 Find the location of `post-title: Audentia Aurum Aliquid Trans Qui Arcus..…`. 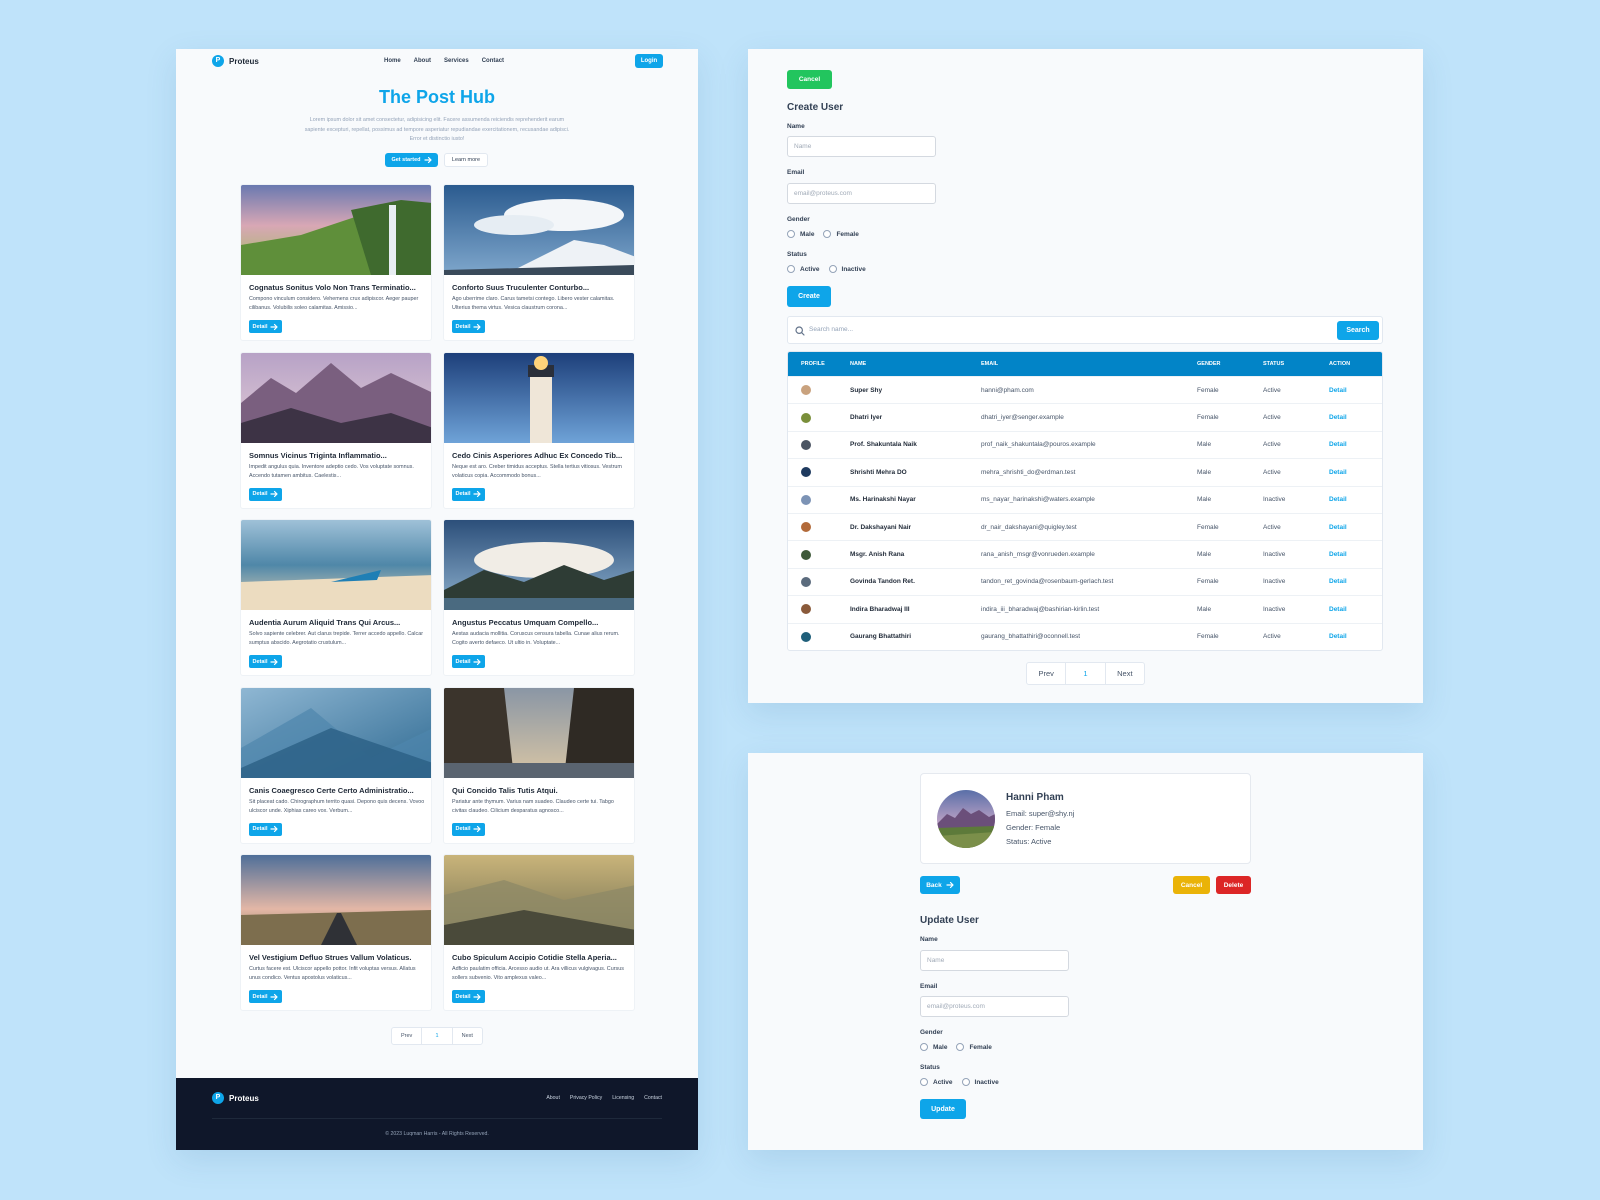

post-title: Audentia Aurum Aliquid Trans Qui Arcus..… is located at coordinates (337, 622).